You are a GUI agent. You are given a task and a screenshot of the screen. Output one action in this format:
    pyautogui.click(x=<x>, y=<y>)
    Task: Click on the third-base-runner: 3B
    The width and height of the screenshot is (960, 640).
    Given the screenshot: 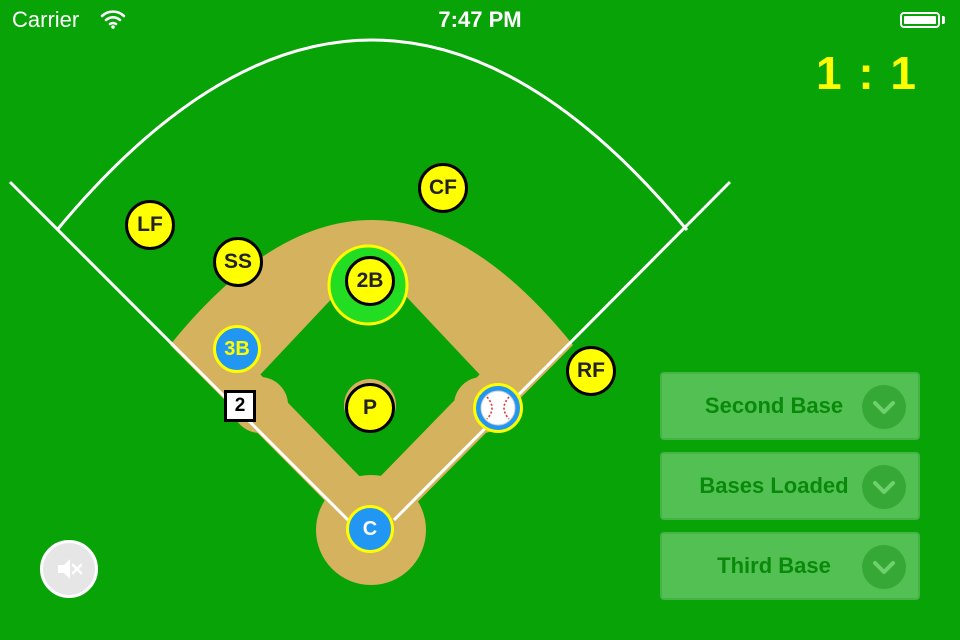 What is the action you would take?
    pyautogui.click(x=237, y=349)
    